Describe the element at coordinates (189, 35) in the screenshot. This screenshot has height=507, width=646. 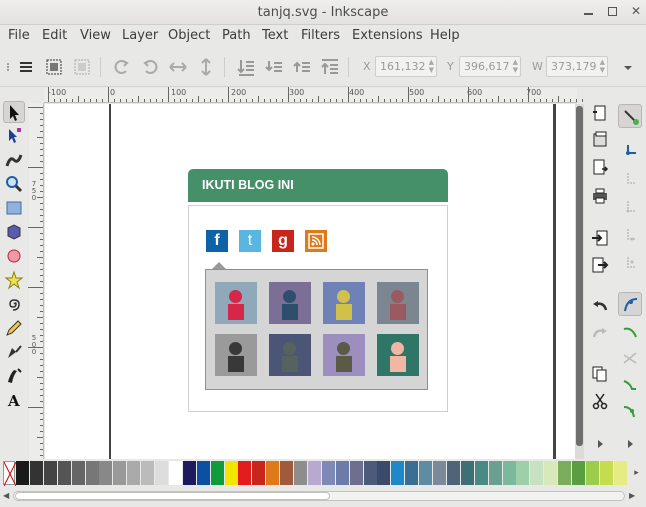
I see `menu-object: Object` at that location.